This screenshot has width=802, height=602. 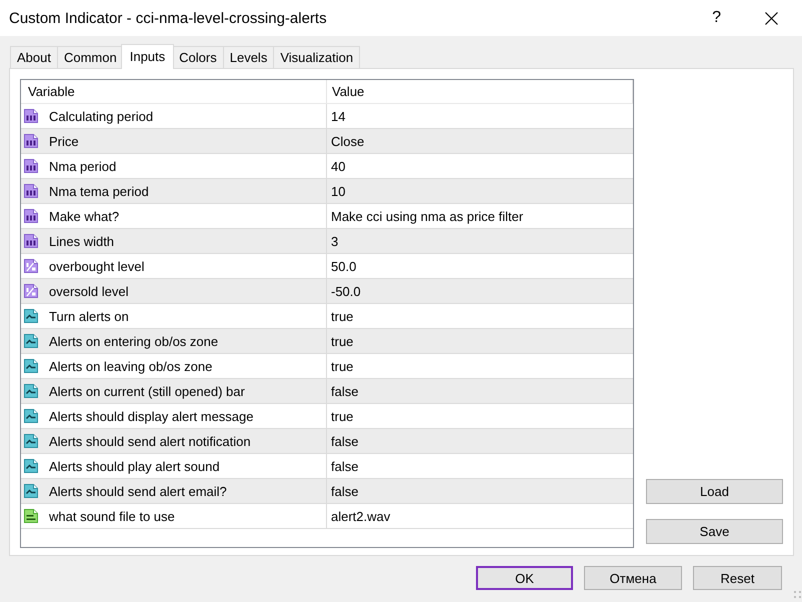 What do you see at coordinates (716, 18) in the screenshot?
I see `help-button: ?` at bounding box center [716, 18].